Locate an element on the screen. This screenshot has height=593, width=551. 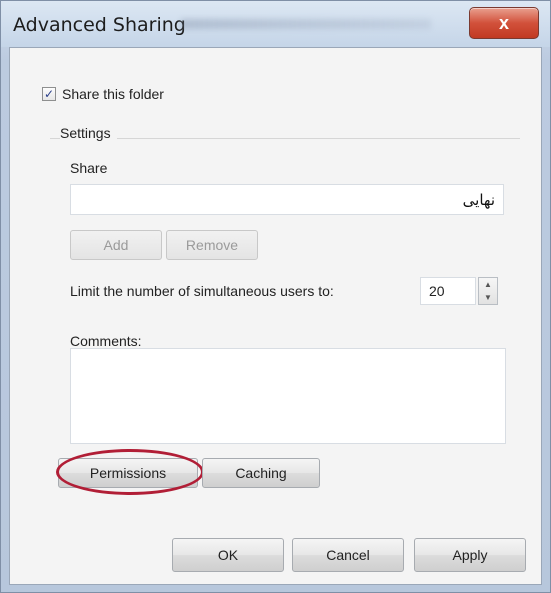
comments-label: Comments: is located at coordinates (106, 341).